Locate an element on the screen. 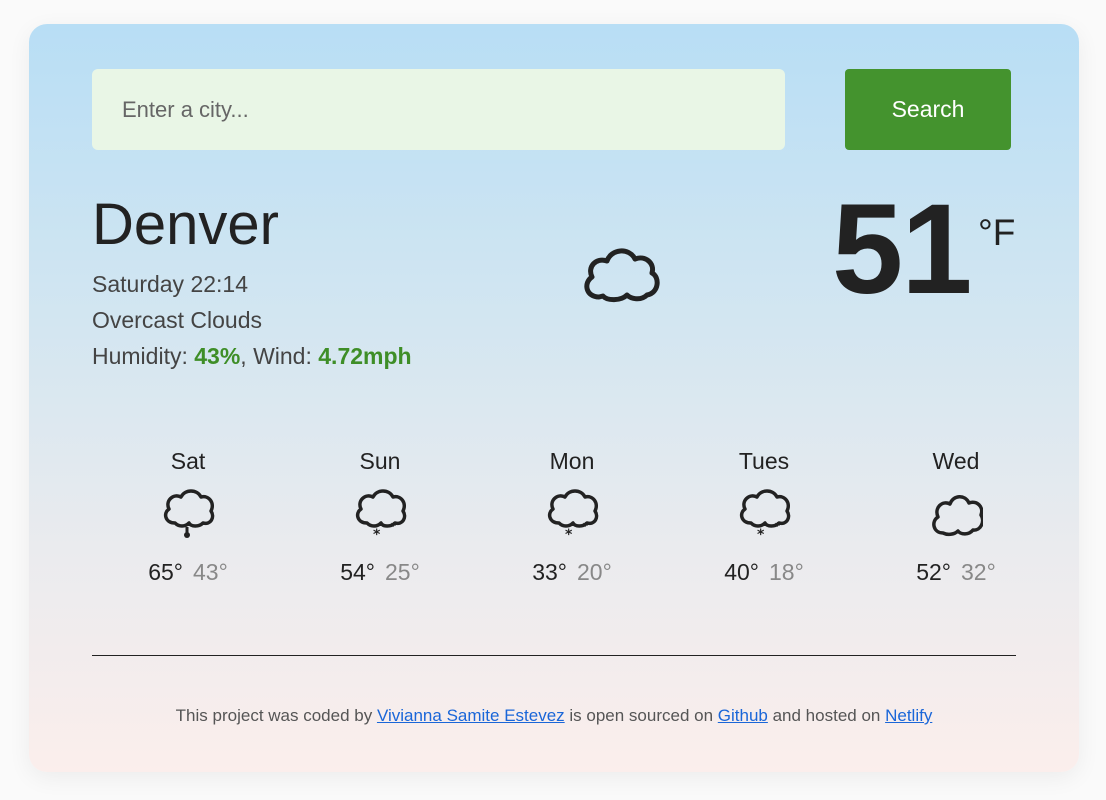 The image size is (1106, 800). github-link: Github is located at coordinates (743, 715).